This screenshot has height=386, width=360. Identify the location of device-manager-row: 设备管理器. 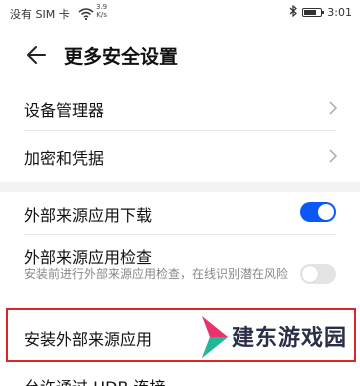
(180, 108).